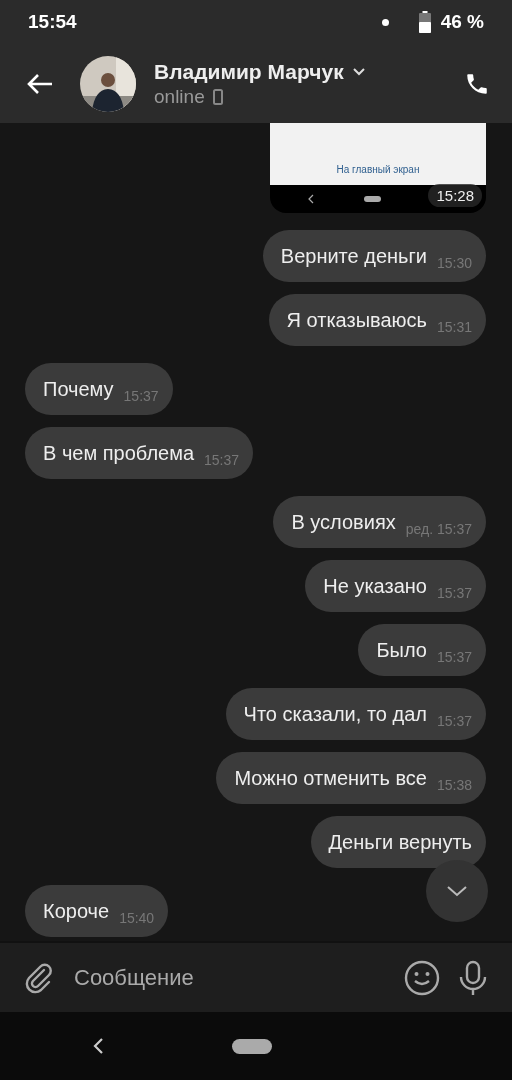  Describe the element at coordinates (372, 199) in the screenshot. I see `home-pill-icon` at that location.